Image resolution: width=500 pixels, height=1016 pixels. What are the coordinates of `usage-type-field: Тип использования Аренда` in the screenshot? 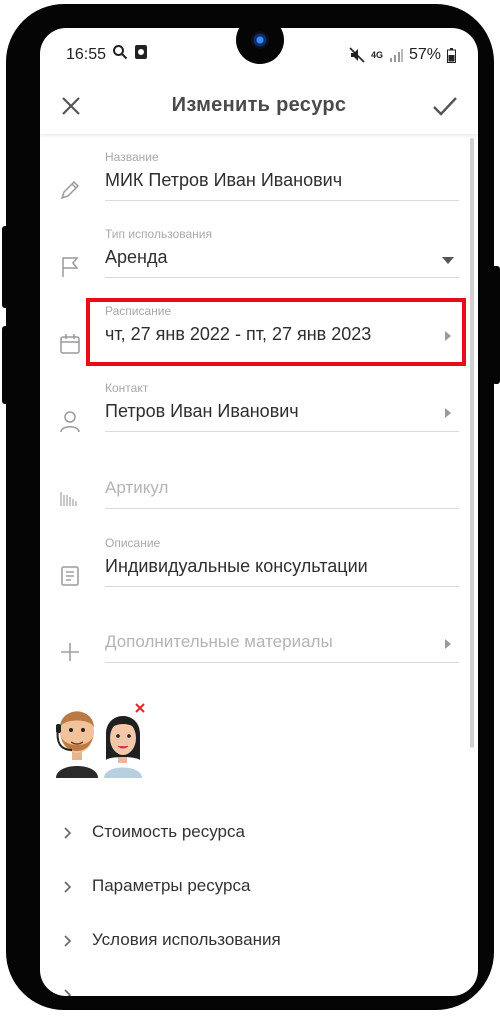 It's located at (259, 262).